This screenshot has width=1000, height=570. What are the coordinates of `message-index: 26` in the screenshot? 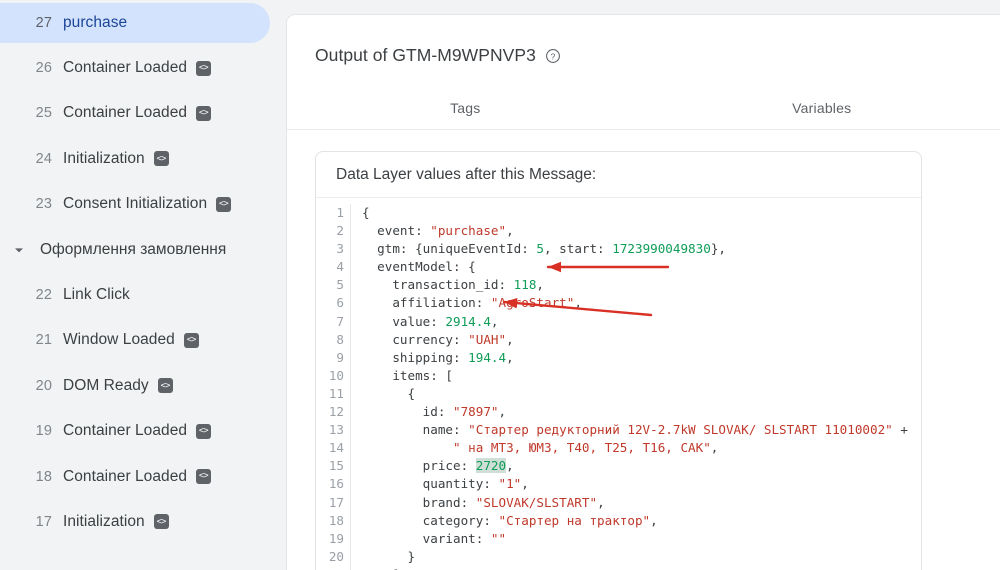 It's located at (43, 68).